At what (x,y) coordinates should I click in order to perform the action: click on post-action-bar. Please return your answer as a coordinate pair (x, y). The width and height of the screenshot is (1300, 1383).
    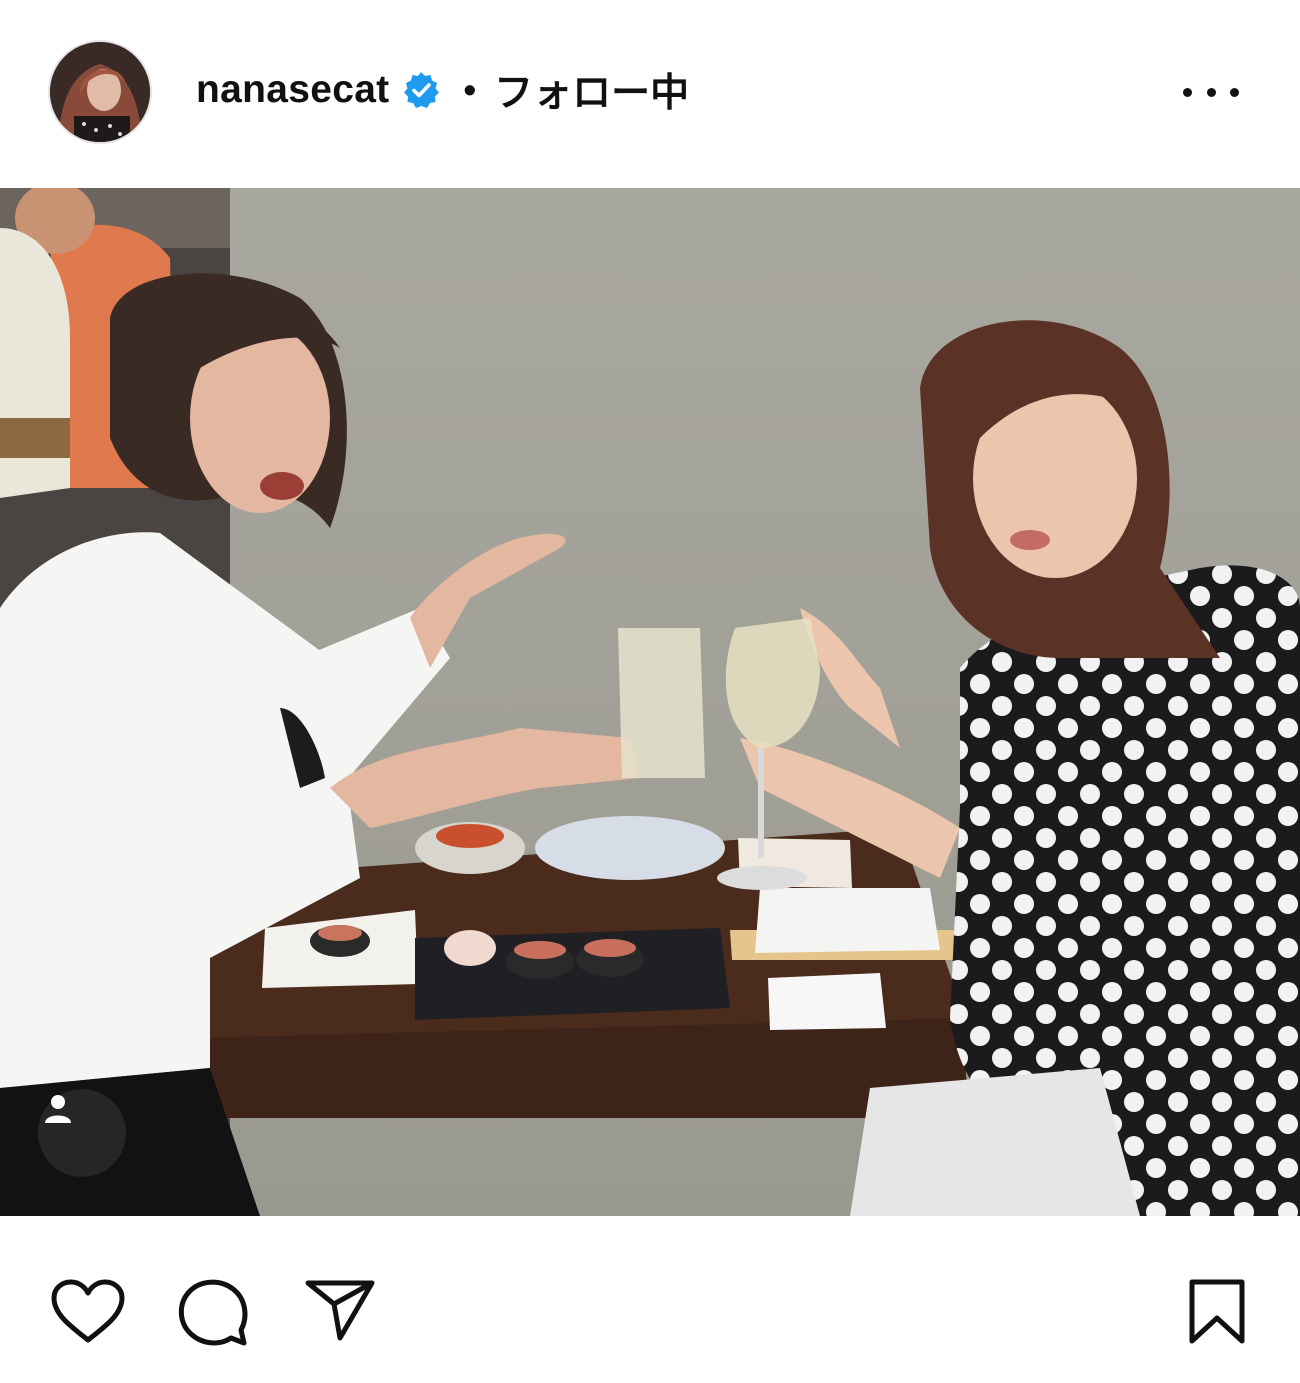
    Looking at the image, I should click on (650, 1299).